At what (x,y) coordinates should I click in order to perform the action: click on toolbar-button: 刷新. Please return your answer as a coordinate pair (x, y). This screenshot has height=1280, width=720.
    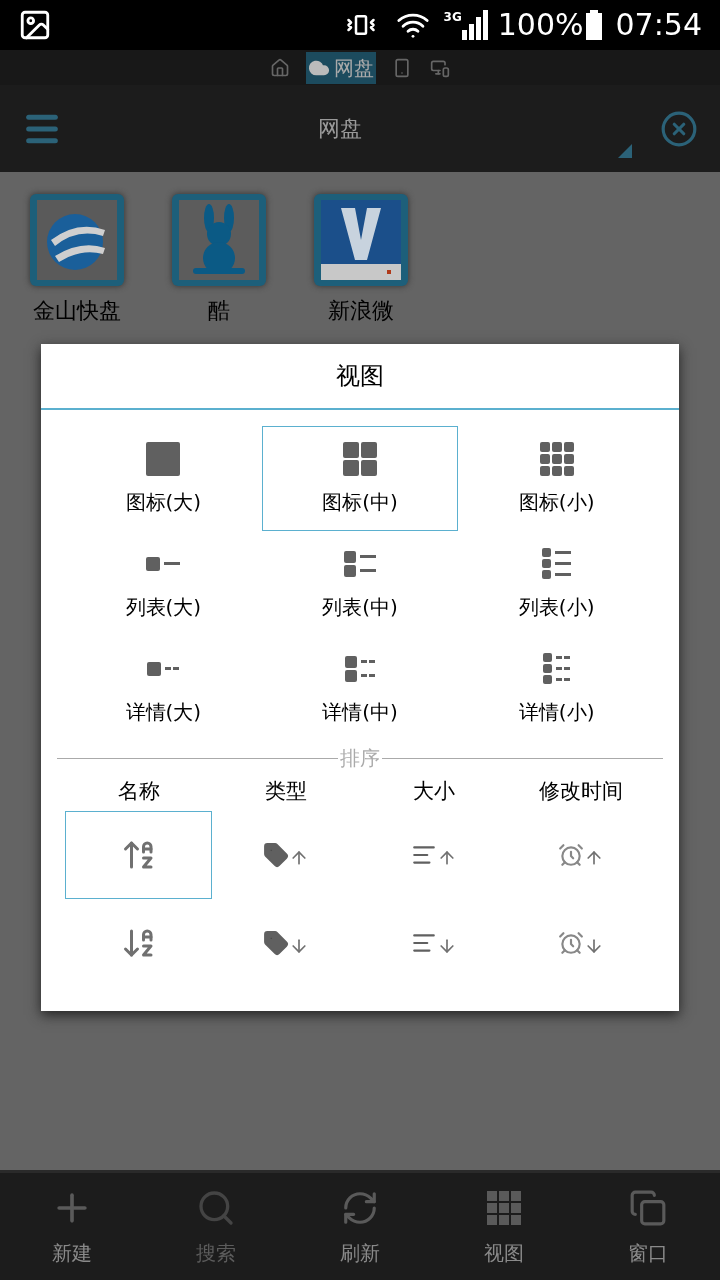
    Looking at the image, I should click on (360, 1226).